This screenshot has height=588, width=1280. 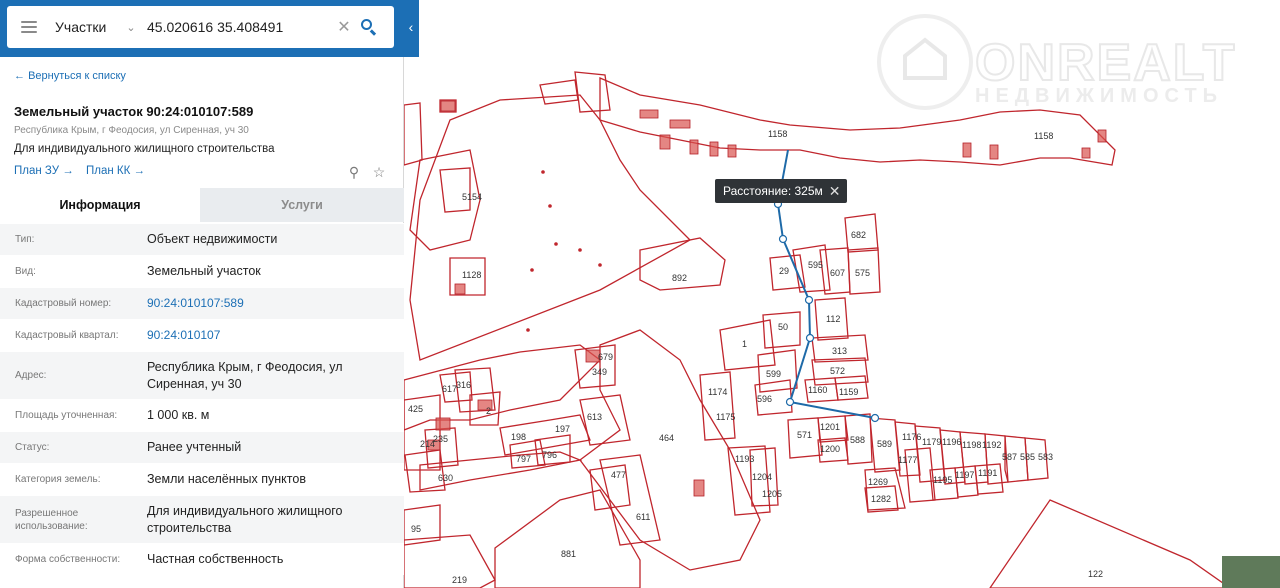 What do you see at coordinates (762, 477) in the screenshot?
I see `parcel-label: 1204` at bounding box center [762, 477].